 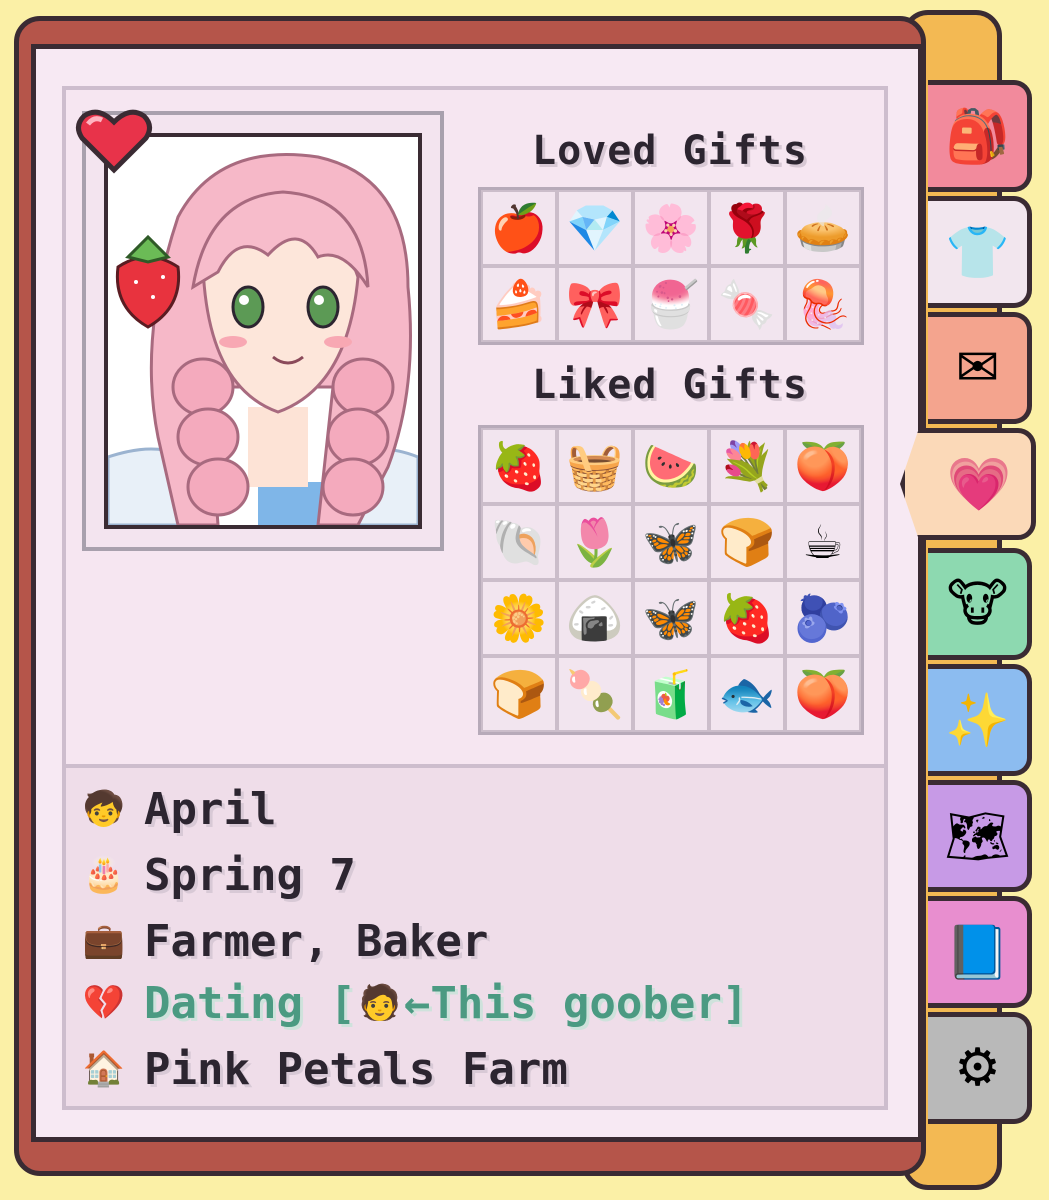 What do you see at coordinates (823, 304) in the screenshot?
I see `jellyfish-icon: 🪼` at bounding box center [823, 304].